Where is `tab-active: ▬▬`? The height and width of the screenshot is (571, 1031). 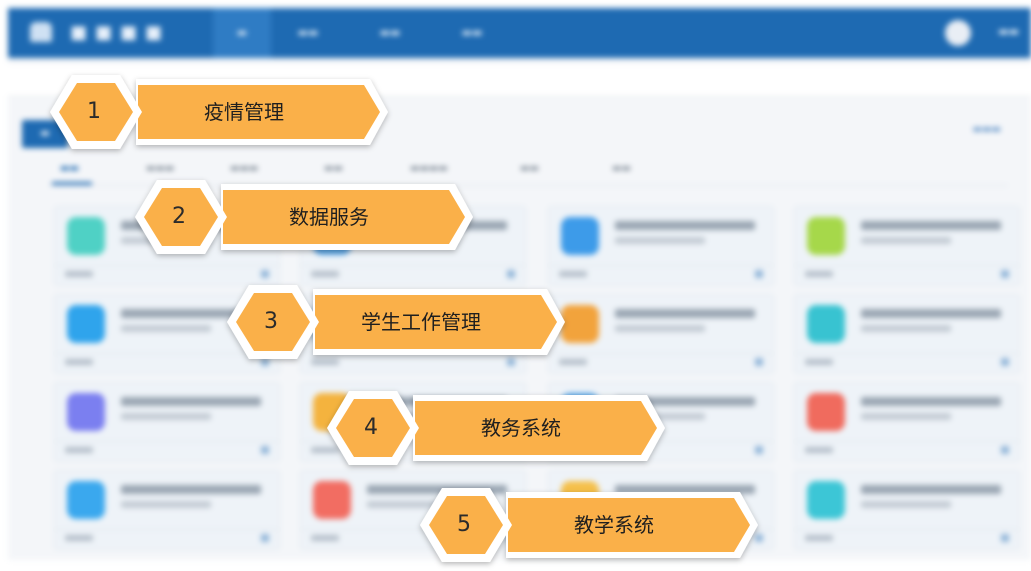 tab-active: ▬▬ is located at coordinates (69, 168).